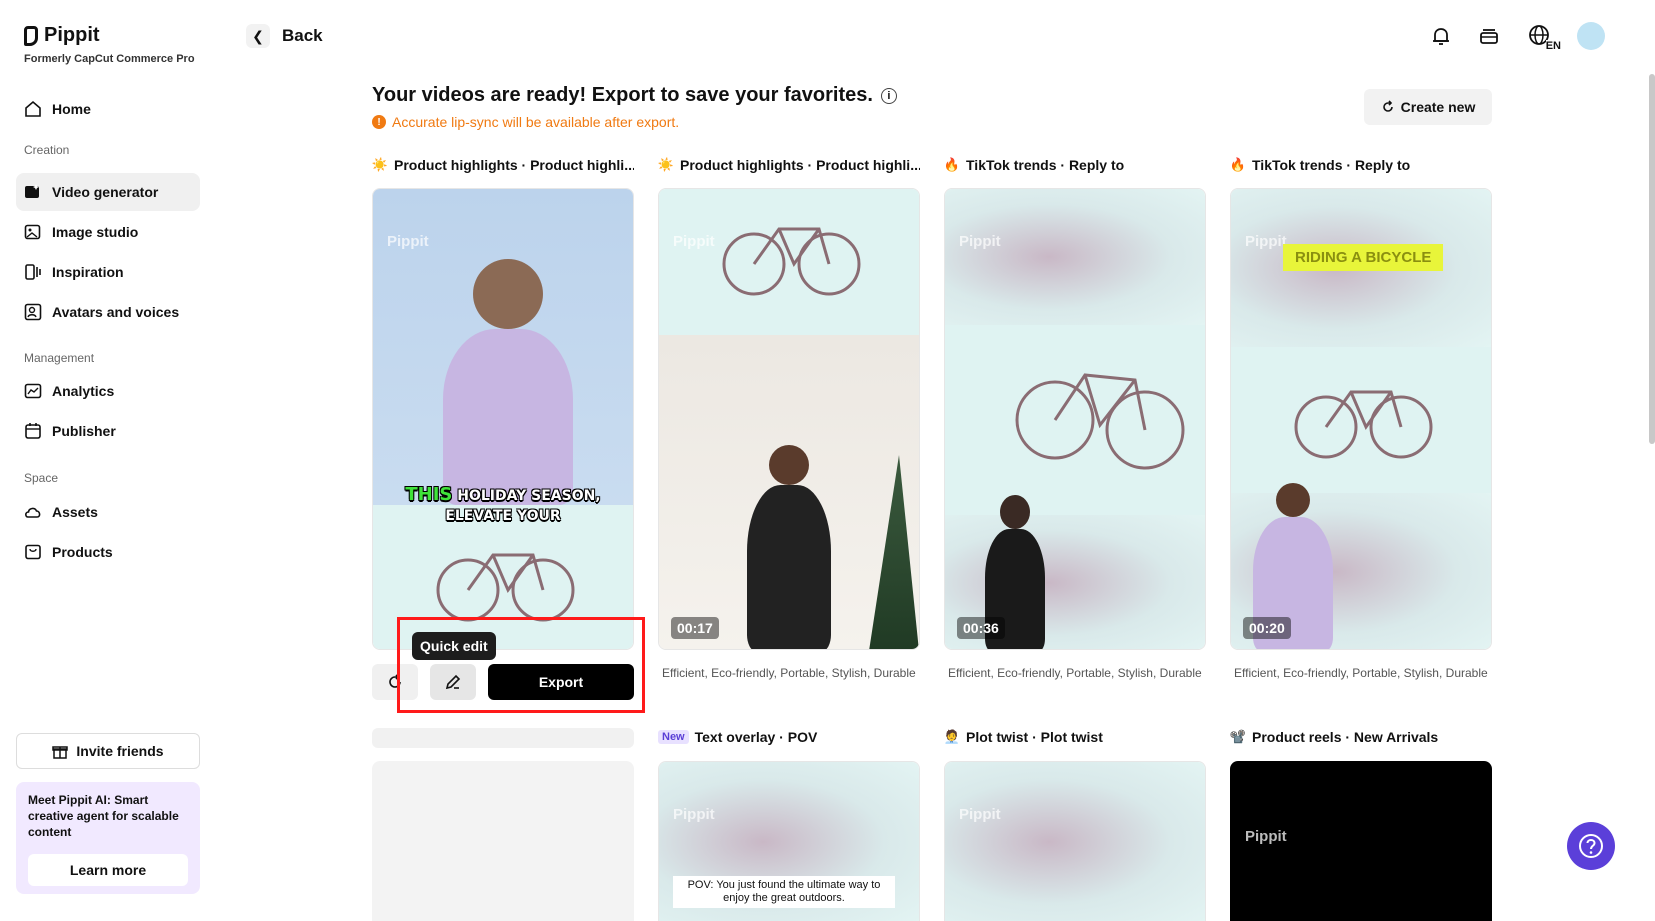  I want to click on loading-title-placeholder, so click(503, 738).